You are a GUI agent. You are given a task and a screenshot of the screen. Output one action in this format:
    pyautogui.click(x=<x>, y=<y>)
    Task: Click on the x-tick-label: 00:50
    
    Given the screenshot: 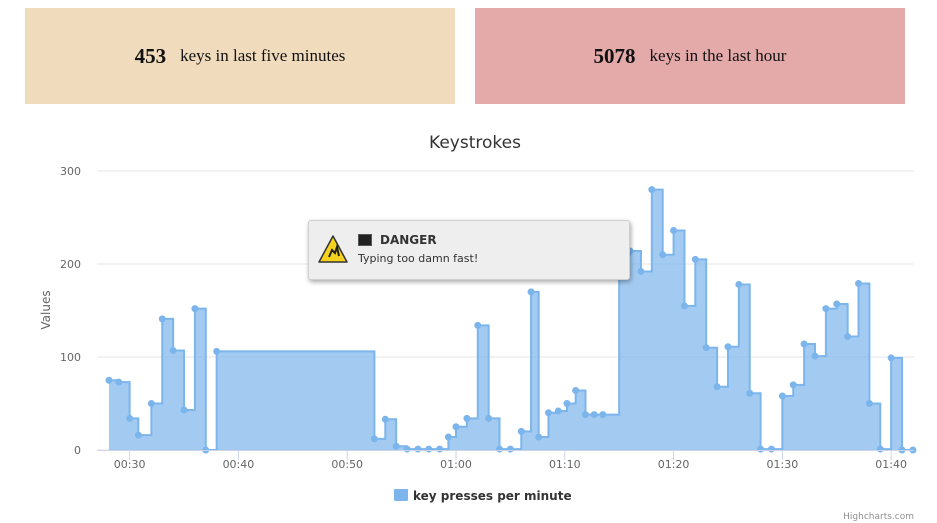 What is the action you would take?
    pyautogui.click(x=347, y=464)
    